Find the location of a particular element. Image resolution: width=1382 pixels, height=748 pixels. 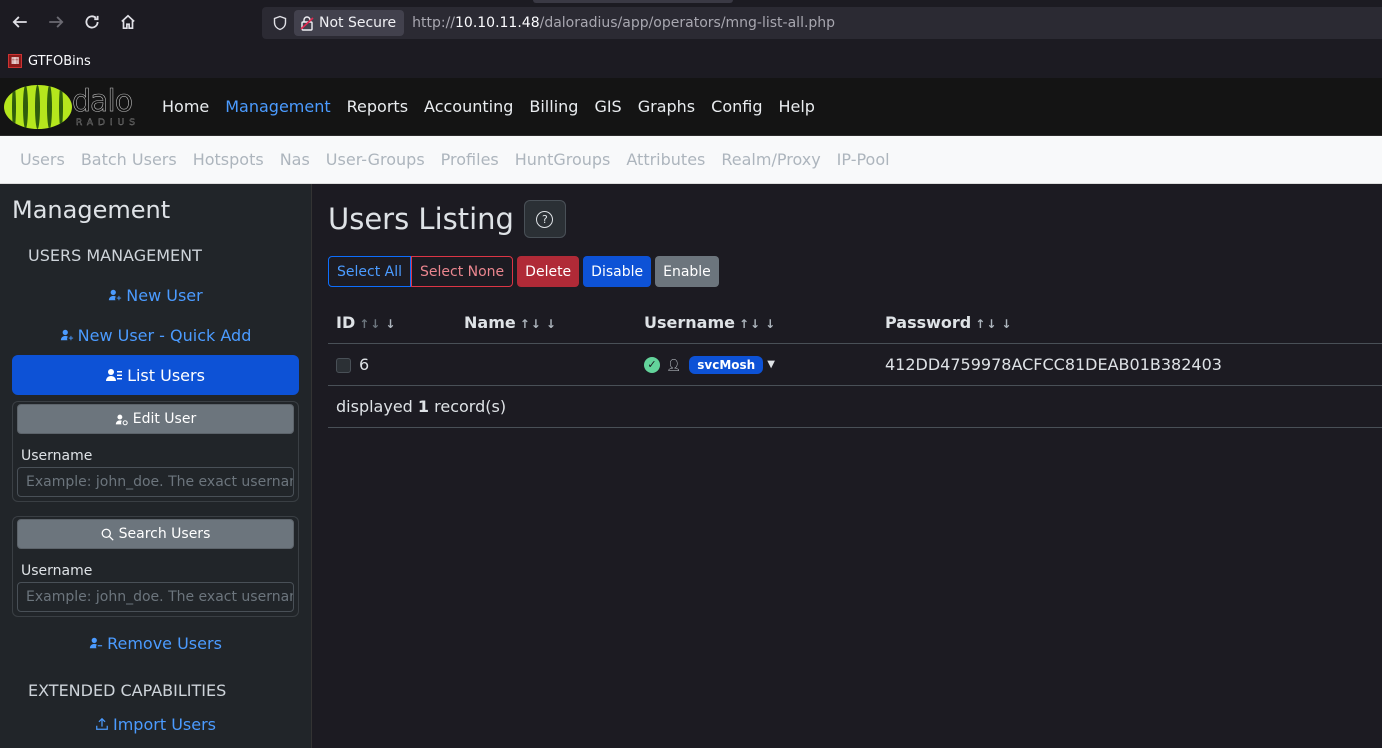

sidebar-list-users: List Users is located at coordinates (155, 375).